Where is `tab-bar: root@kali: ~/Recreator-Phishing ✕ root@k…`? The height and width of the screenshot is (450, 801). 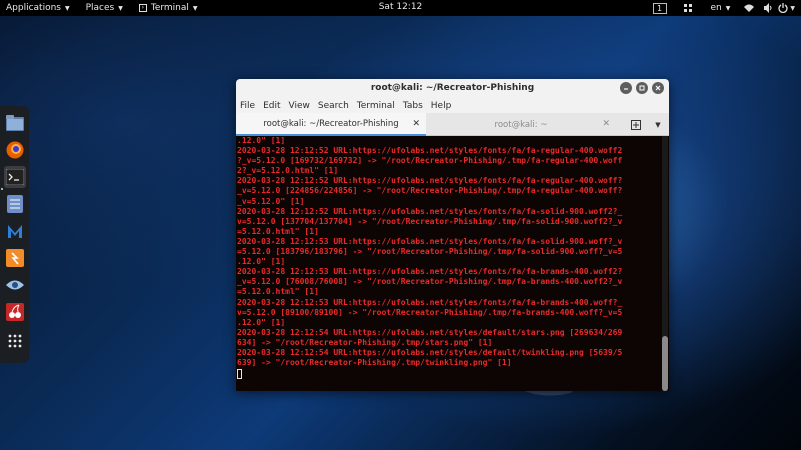 tab-bar: root@kali: ~/Recreator-Phishing ✕ root@k… is located at coordinates (452, 124).